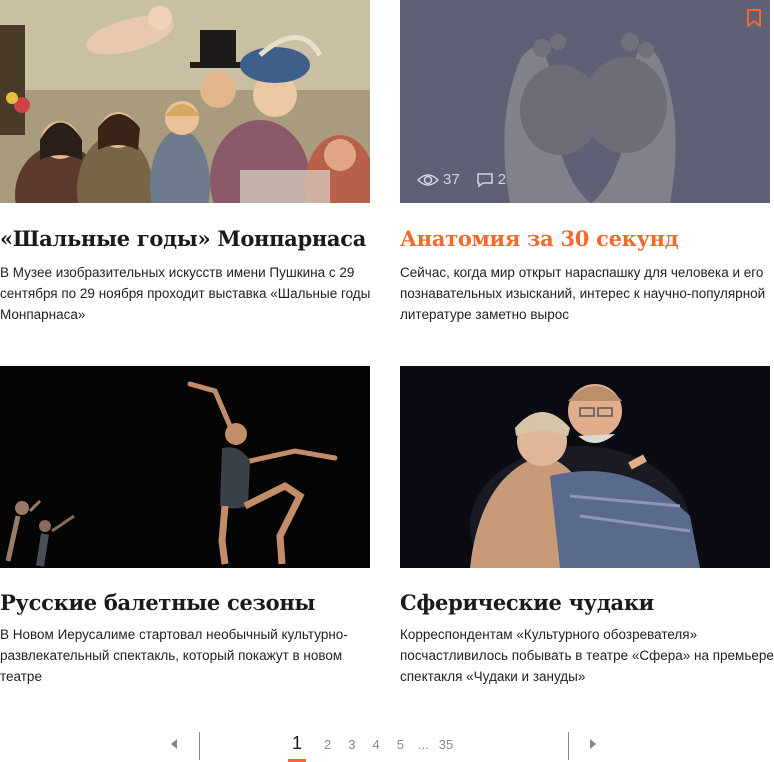 The image size is (774, 762). I want to click on comments-count: 2, so click(502, 179).